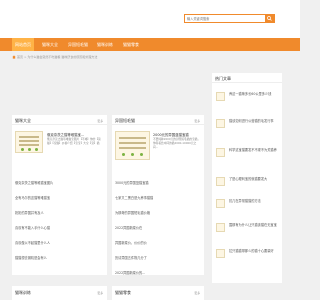 The height and width of the screenshot is (300, 320). What do you see at coordinates (223, 78) in the screenshot?
I see `hot-articles-title: 热门文章` at bounding box center [223, 78].